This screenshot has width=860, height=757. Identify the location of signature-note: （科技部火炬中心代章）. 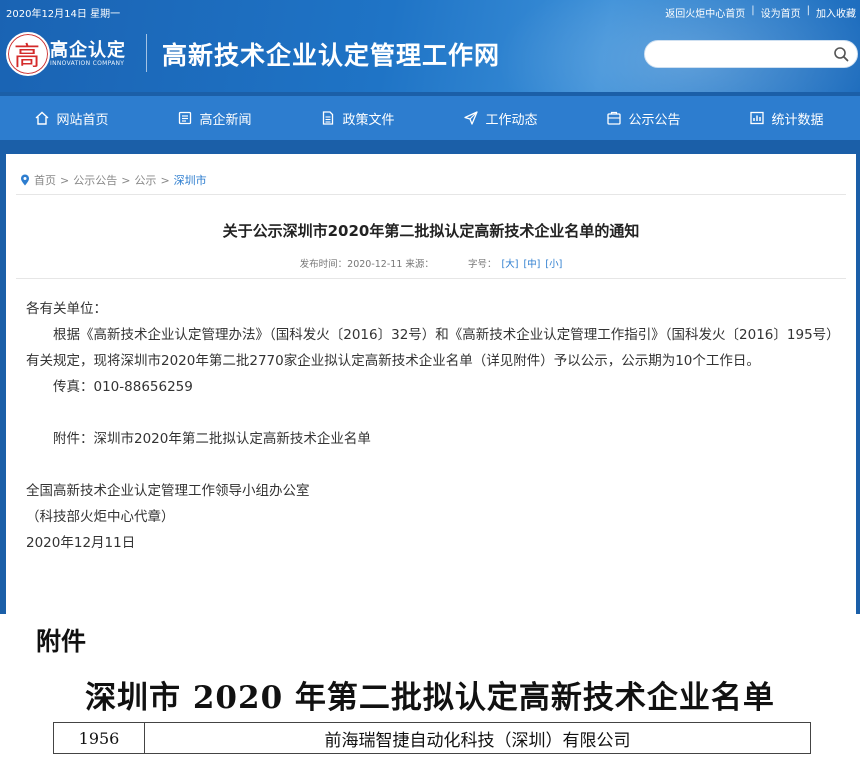
(100, 517).